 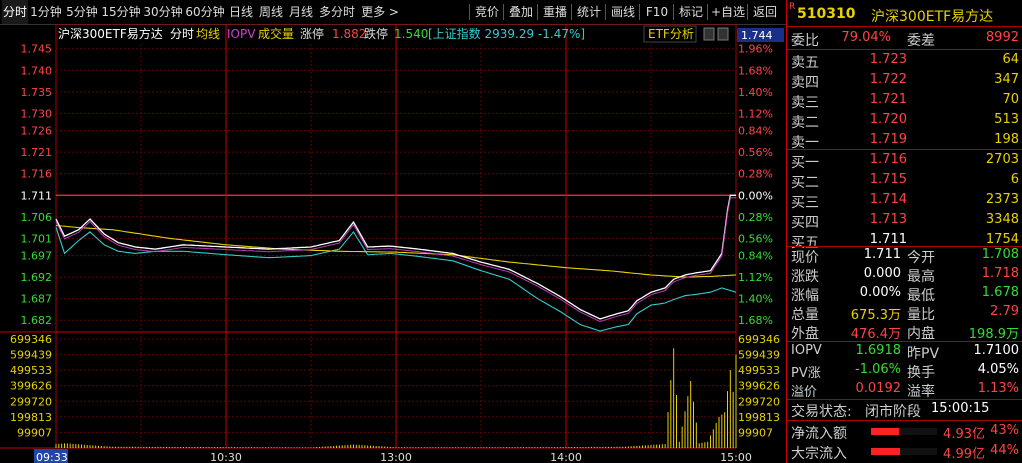 I want to click on percent-tick-label: 0.84%, so click(x=755, y=131).